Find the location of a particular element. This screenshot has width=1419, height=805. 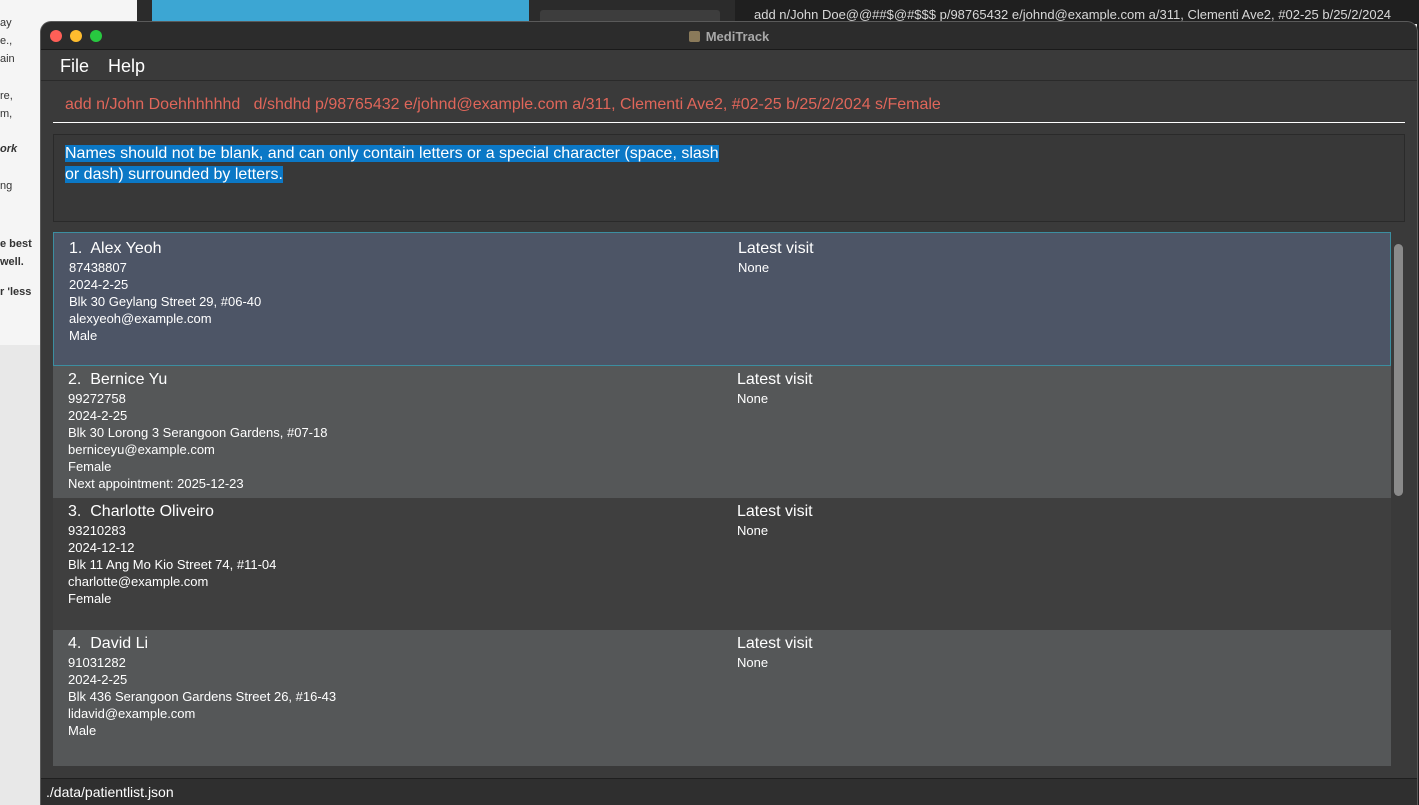

data-file-path: ./data/patientlist.json is located at coordinates (110, 792).